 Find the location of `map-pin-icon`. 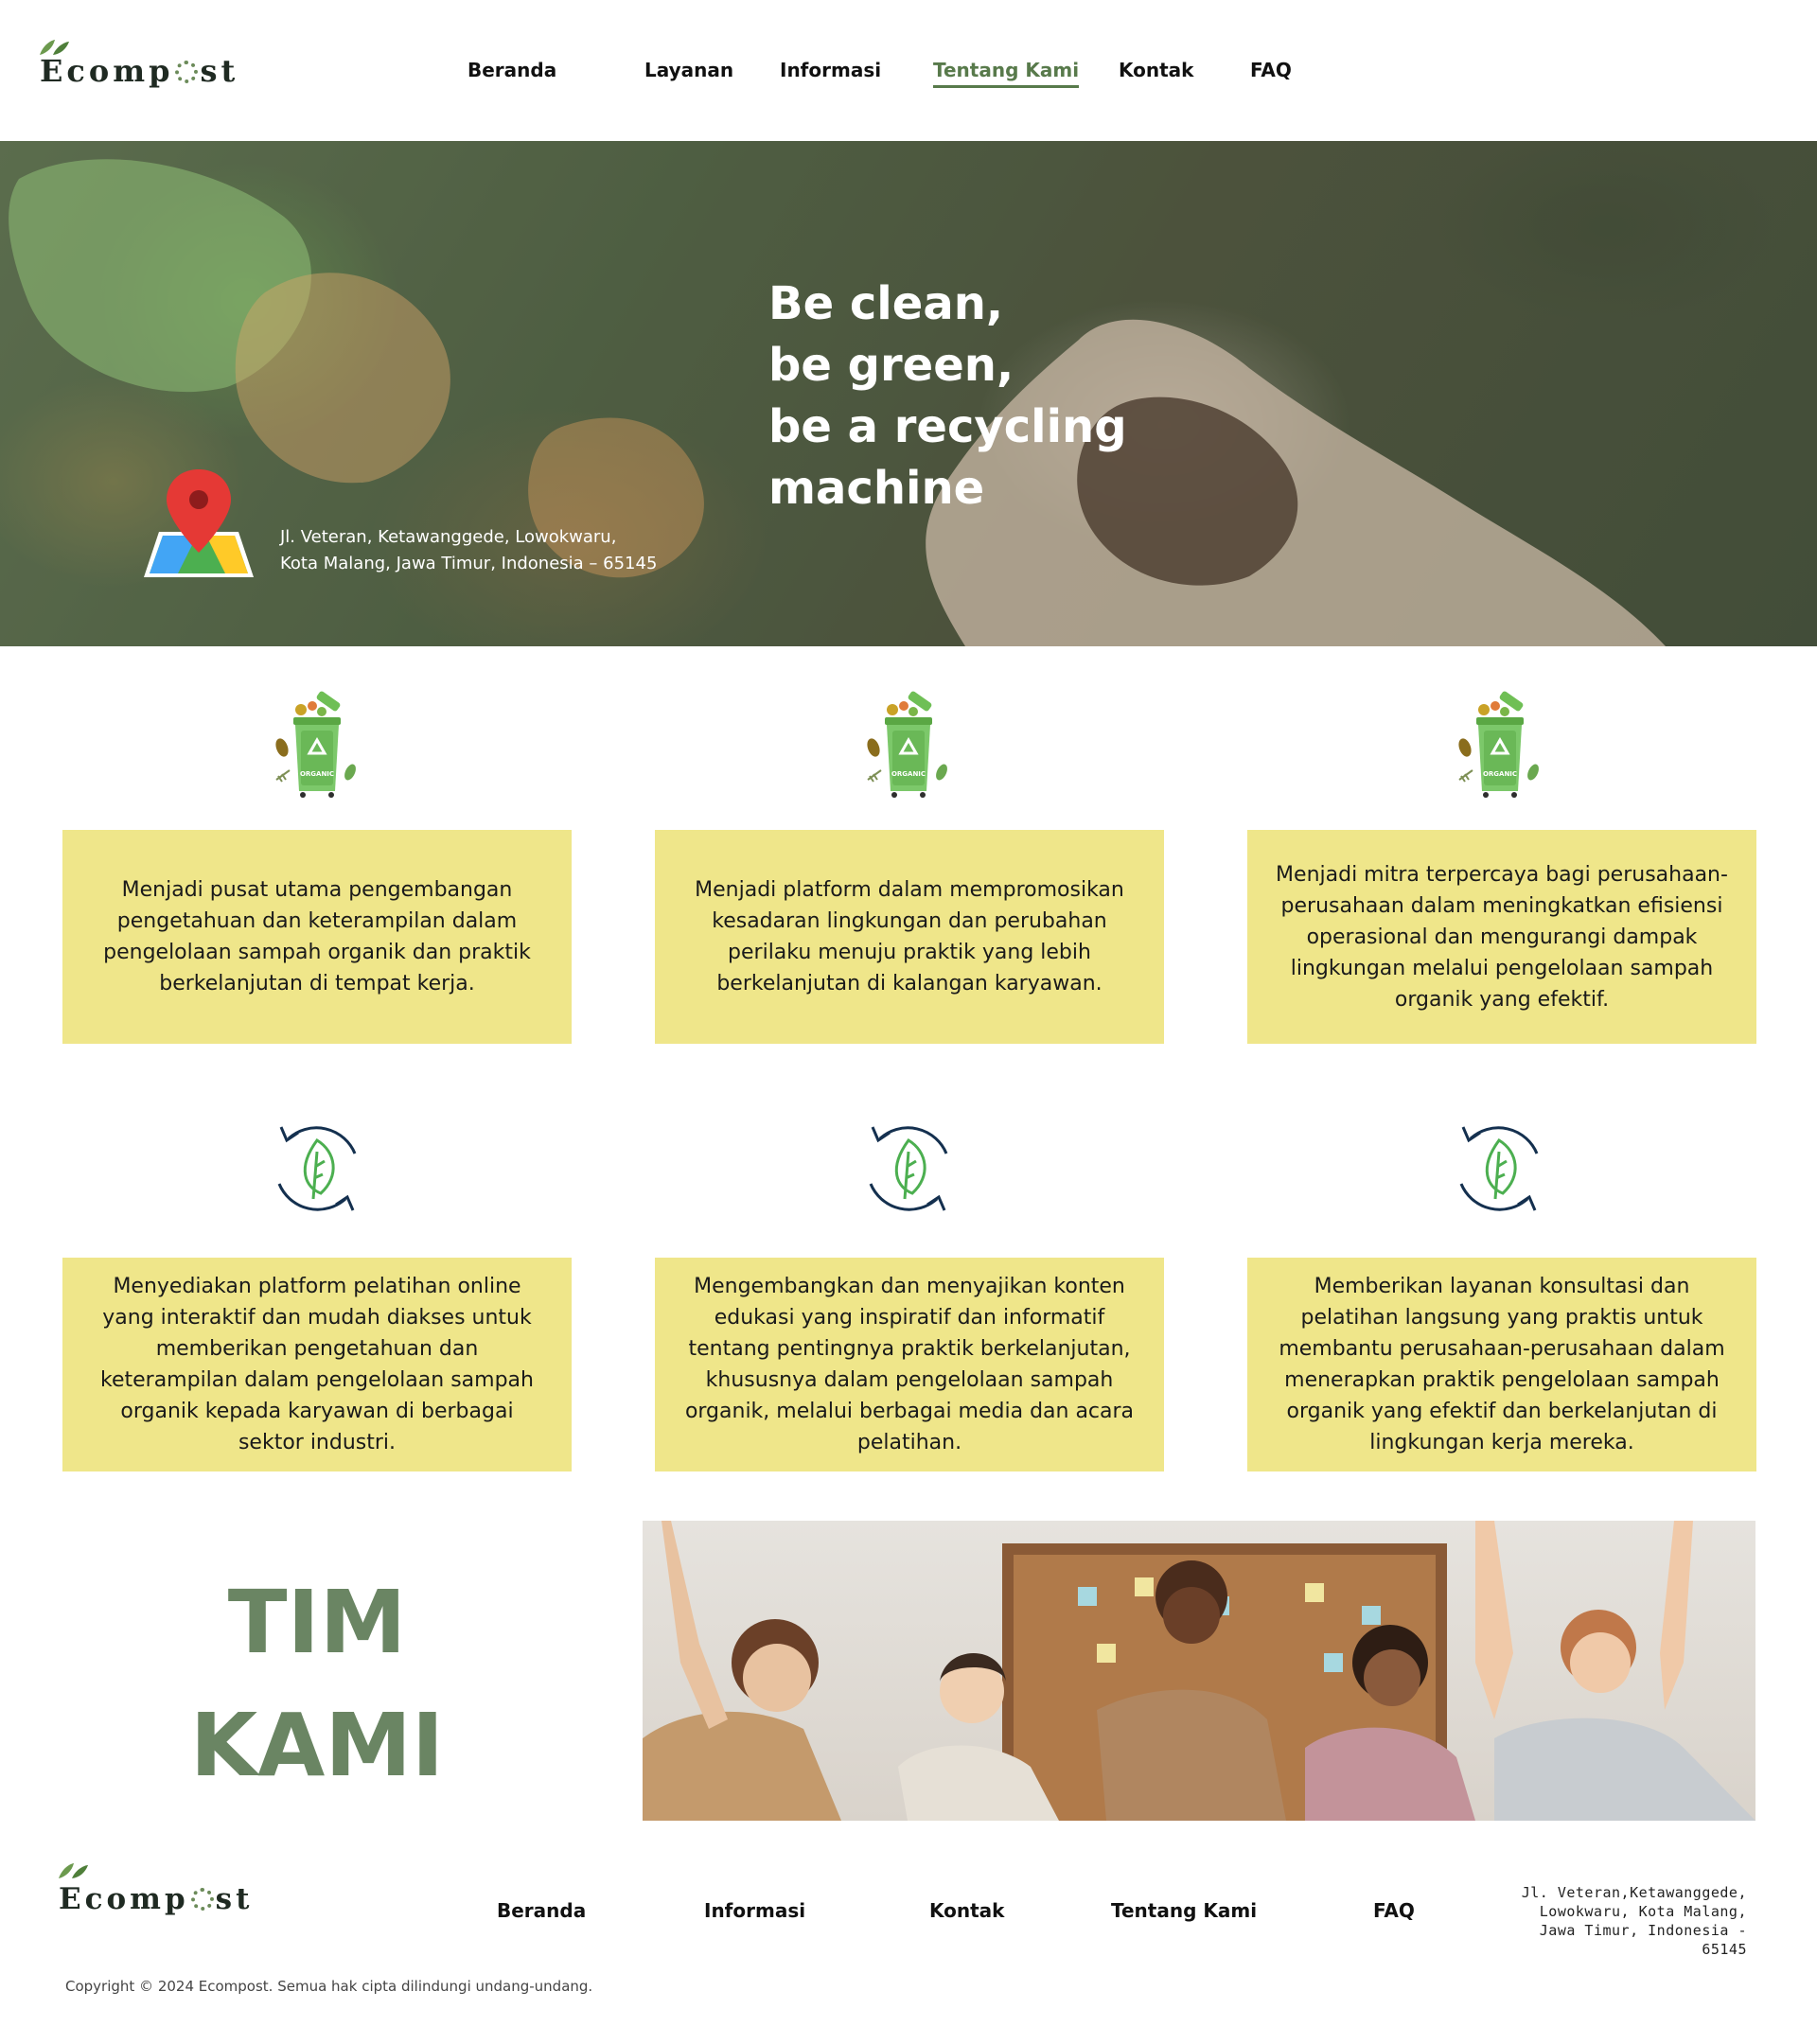

map-pin-icon is located at coordinates (198, 527).